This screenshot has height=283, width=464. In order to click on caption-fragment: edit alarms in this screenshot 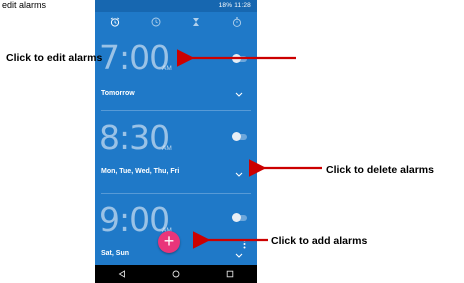, I will do `click(24, 5)`.